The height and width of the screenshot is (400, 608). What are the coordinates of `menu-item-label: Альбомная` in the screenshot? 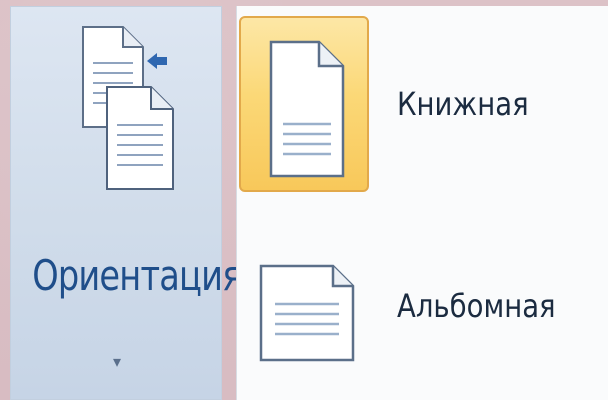 It's located at (476, 306).